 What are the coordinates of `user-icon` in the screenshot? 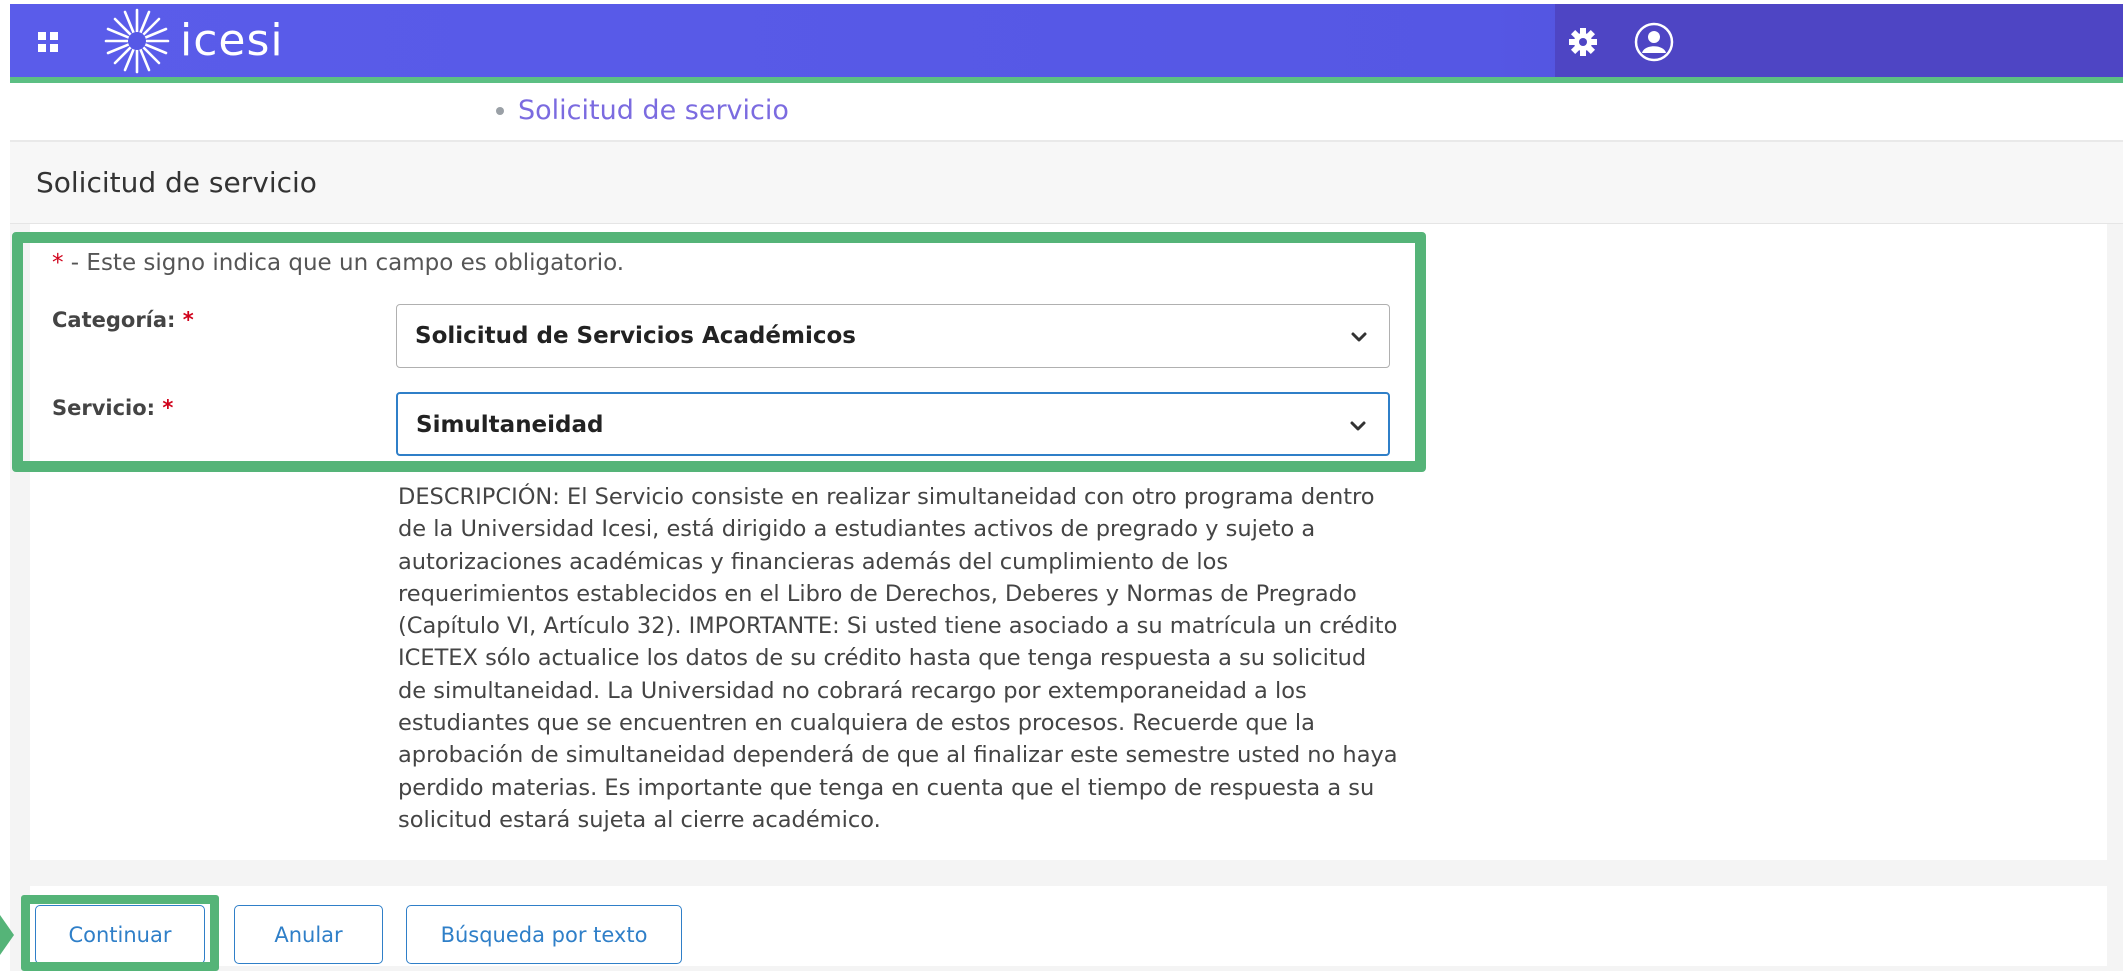 It's located at (1654, 42).